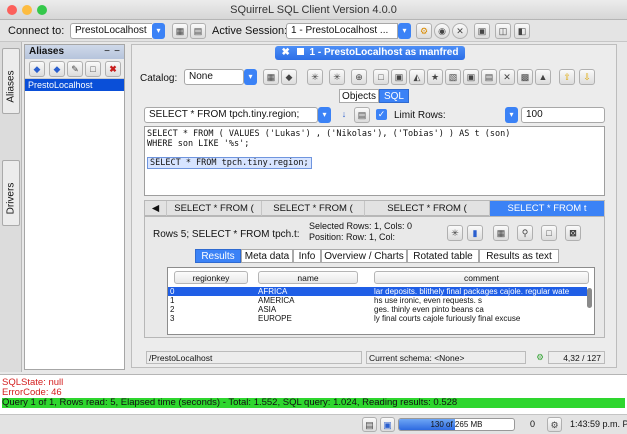 This screenshot has width=627, height=434. What do you see at coordinates (554, 424) in the screenshot?
I see `settings-icon: ⚙` at bounding box center [554, 424].